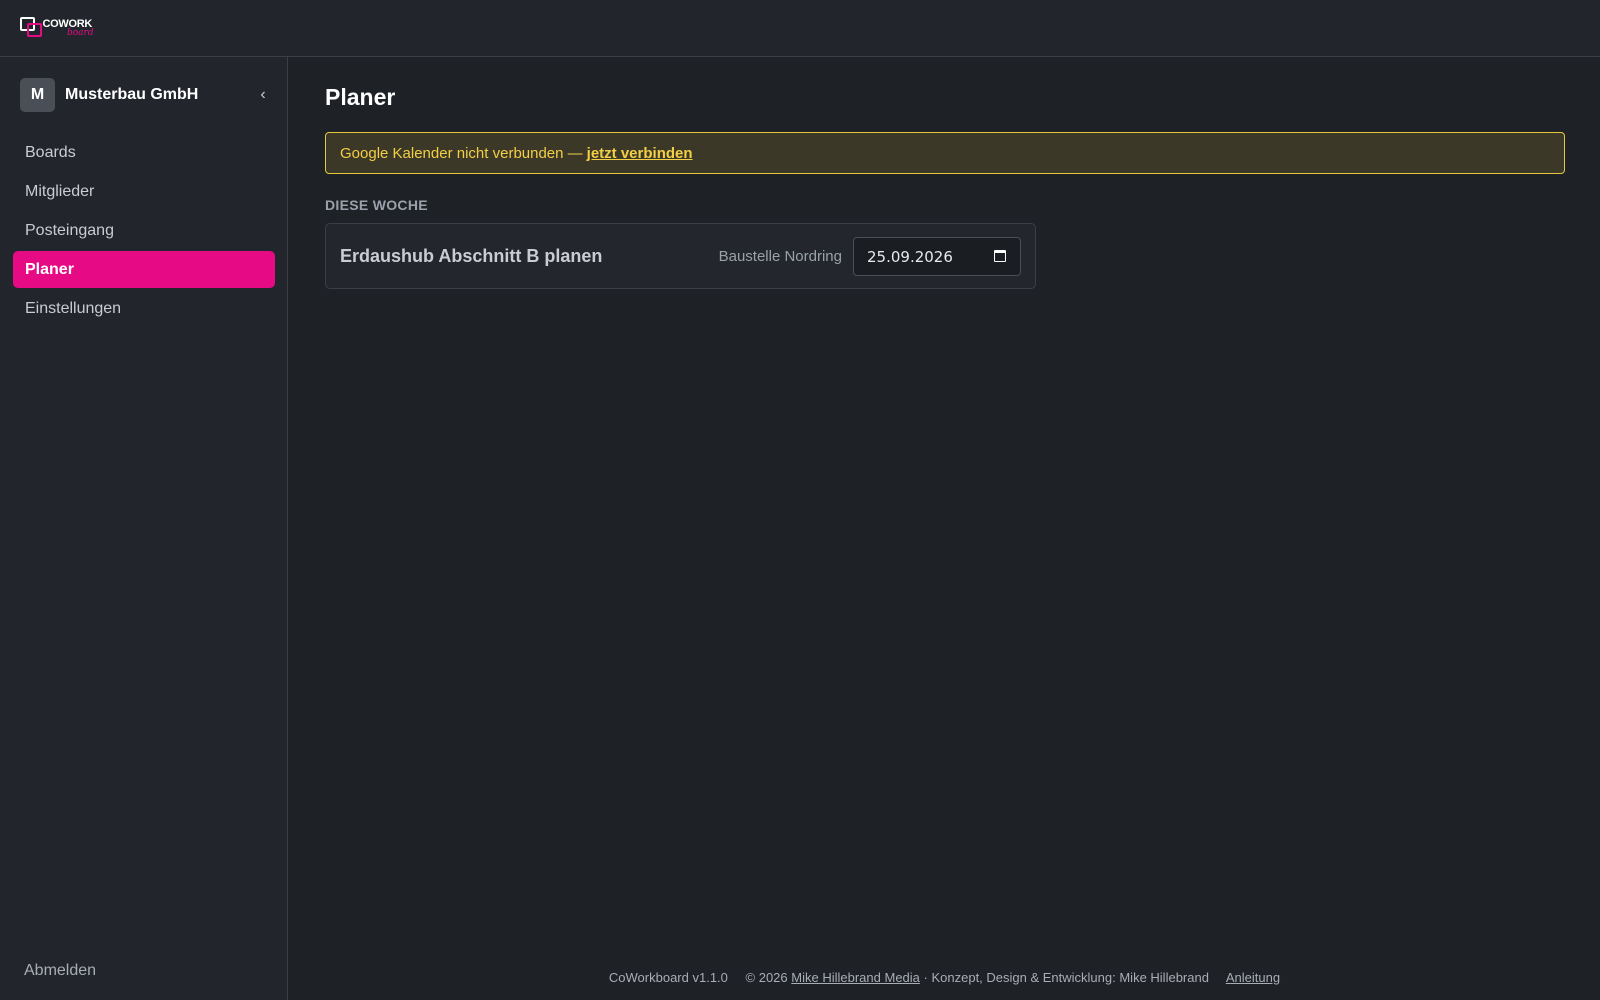 This screenshot has width=1600, height=1000. Describe the element at coordinates (80, 33) in the screenshot. I see `logo-subtext: board` at that location.